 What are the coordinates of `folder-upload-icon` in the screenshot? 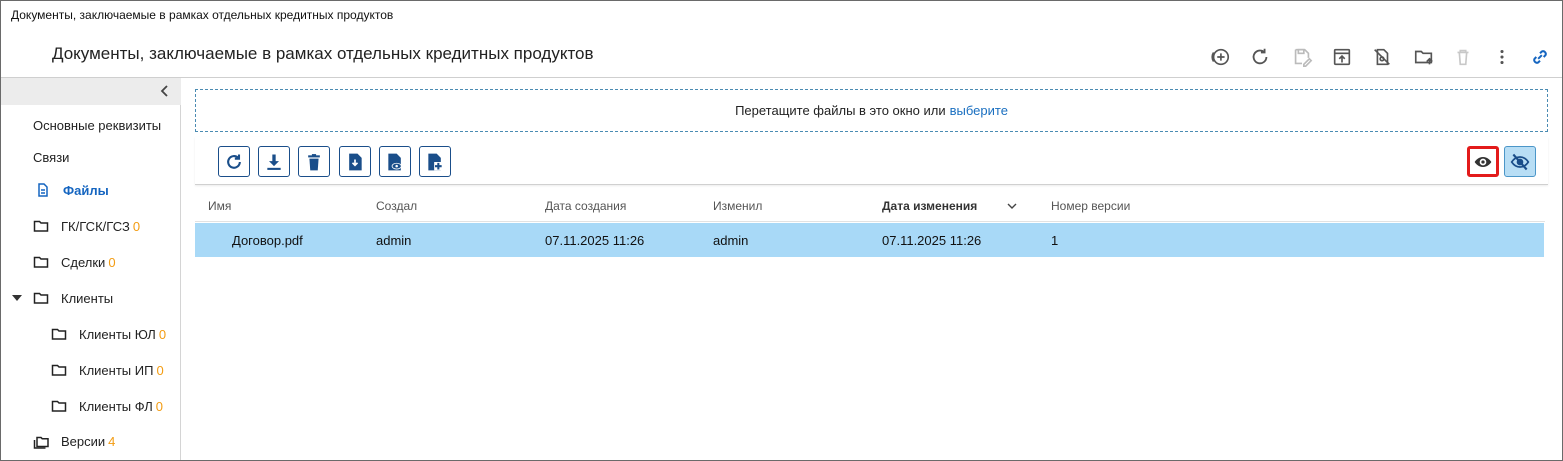 It's located at (1424, 57).